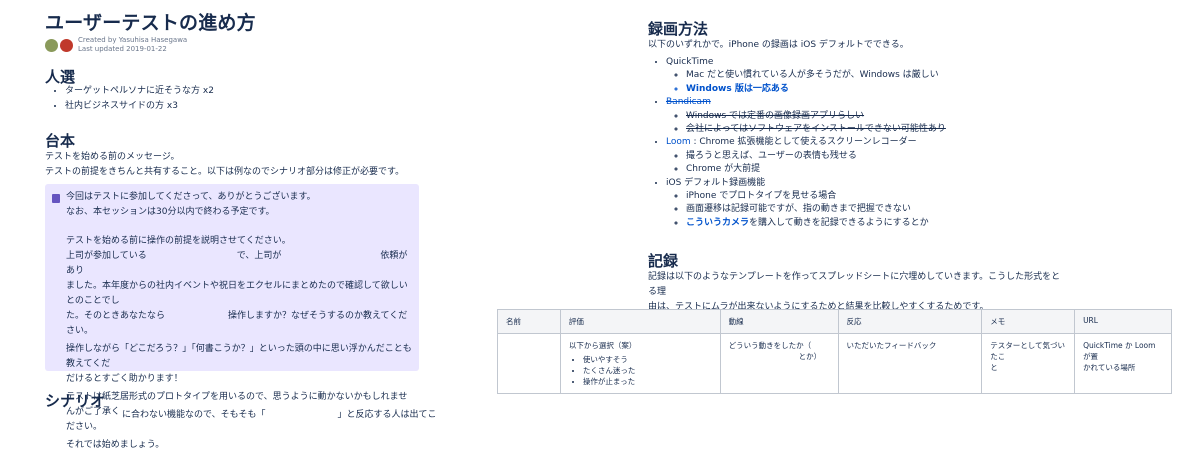  I want to click on heading-record: 記録, so click(663, 261).